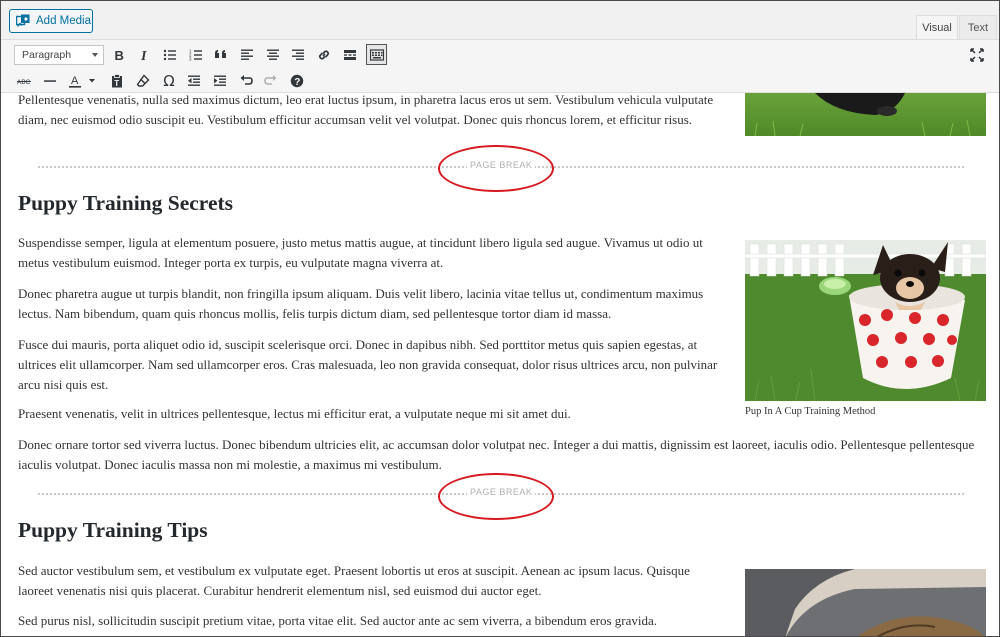  I want to click on add-media-label: Add Media, so click(63, 21).